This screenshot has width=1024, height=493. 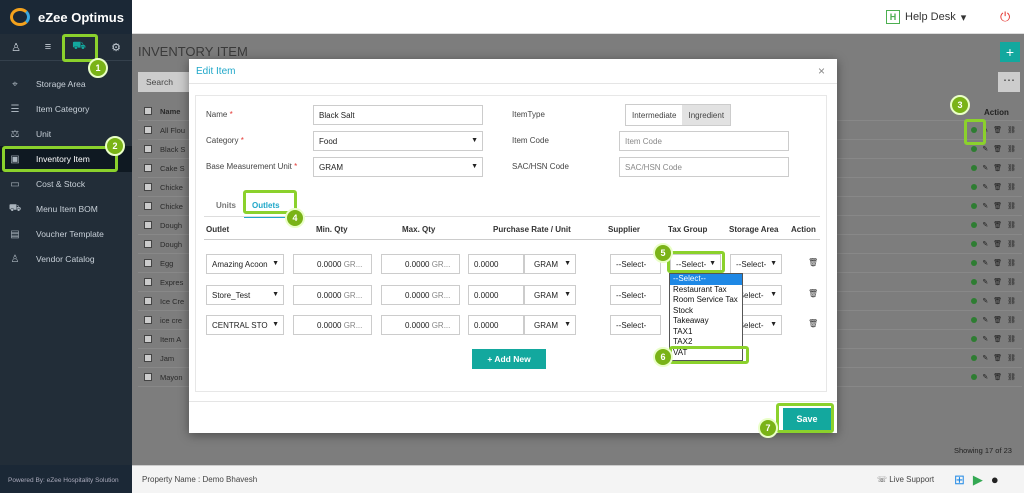 I want to click on tax-option: TAX1, so click(x=706, y=332).